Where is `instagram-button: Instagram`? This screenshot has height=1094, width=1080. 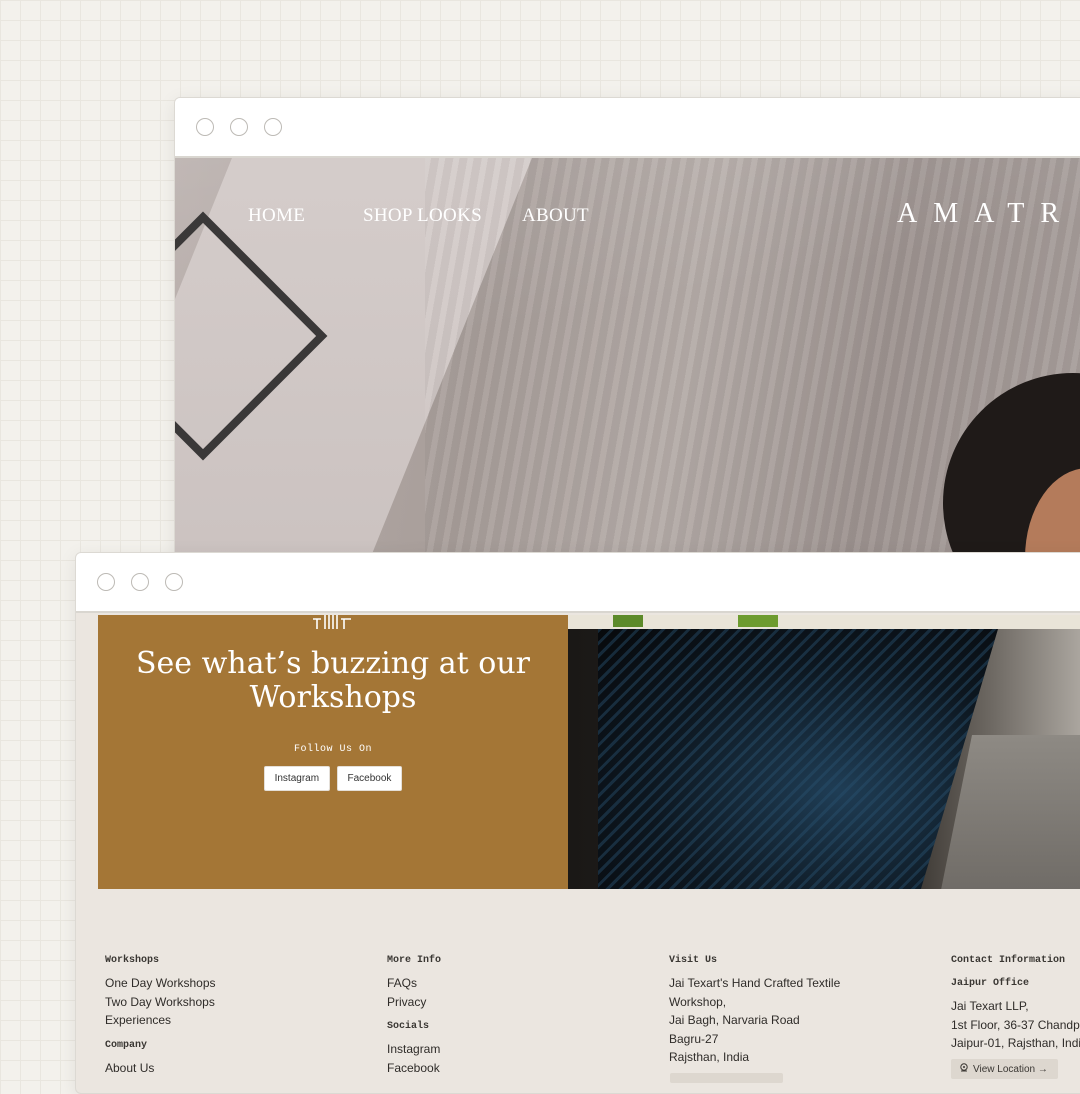
instagram-button: Instagram is located at coordinates (297, 778).